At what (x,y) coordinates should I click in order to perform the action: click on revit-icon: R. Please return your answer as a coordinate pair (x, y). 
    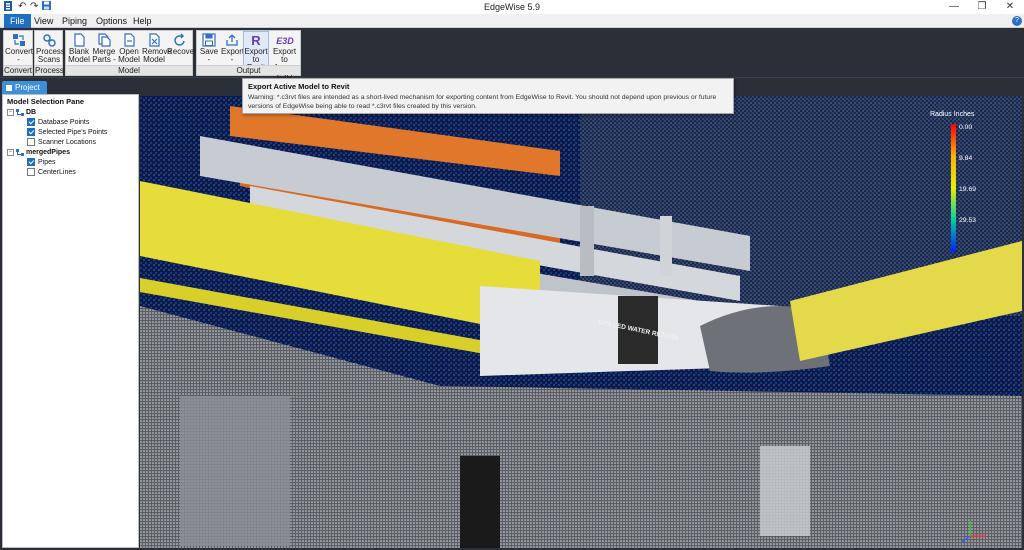
    Looking at the image, I should click on (256, 40).